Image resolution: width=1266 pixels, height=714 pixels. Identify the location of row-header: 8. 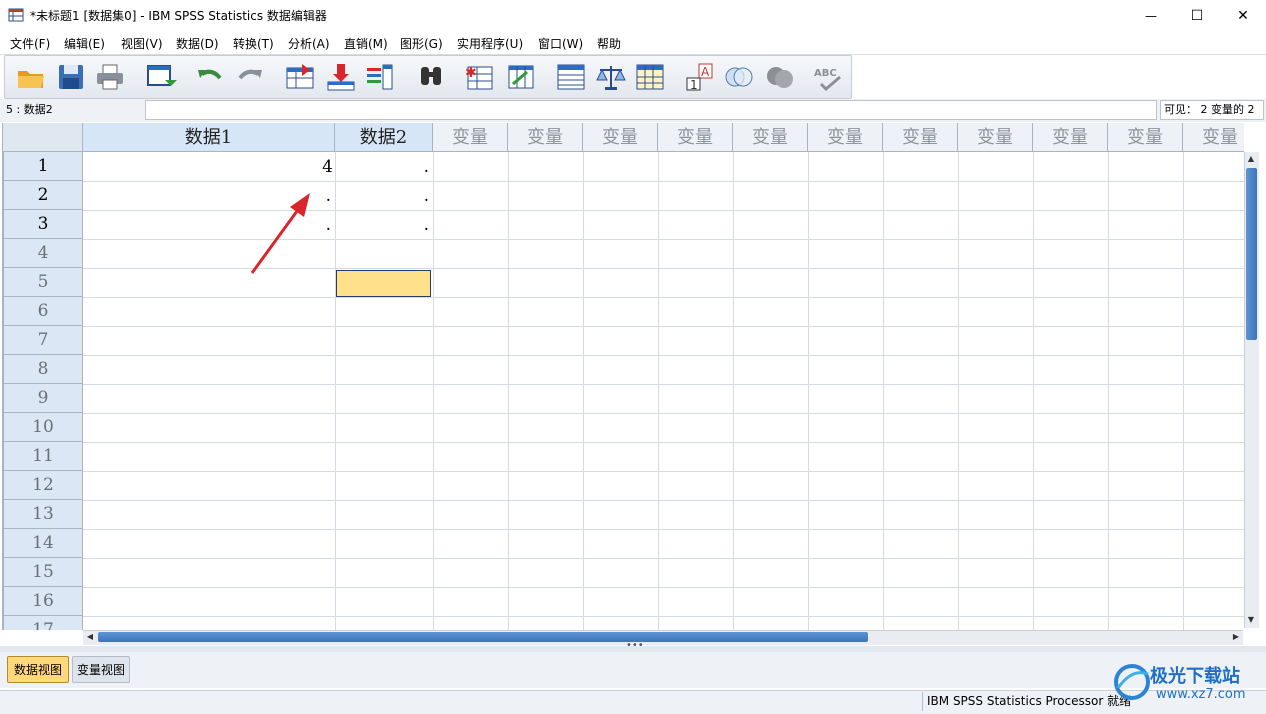
(43, 369).